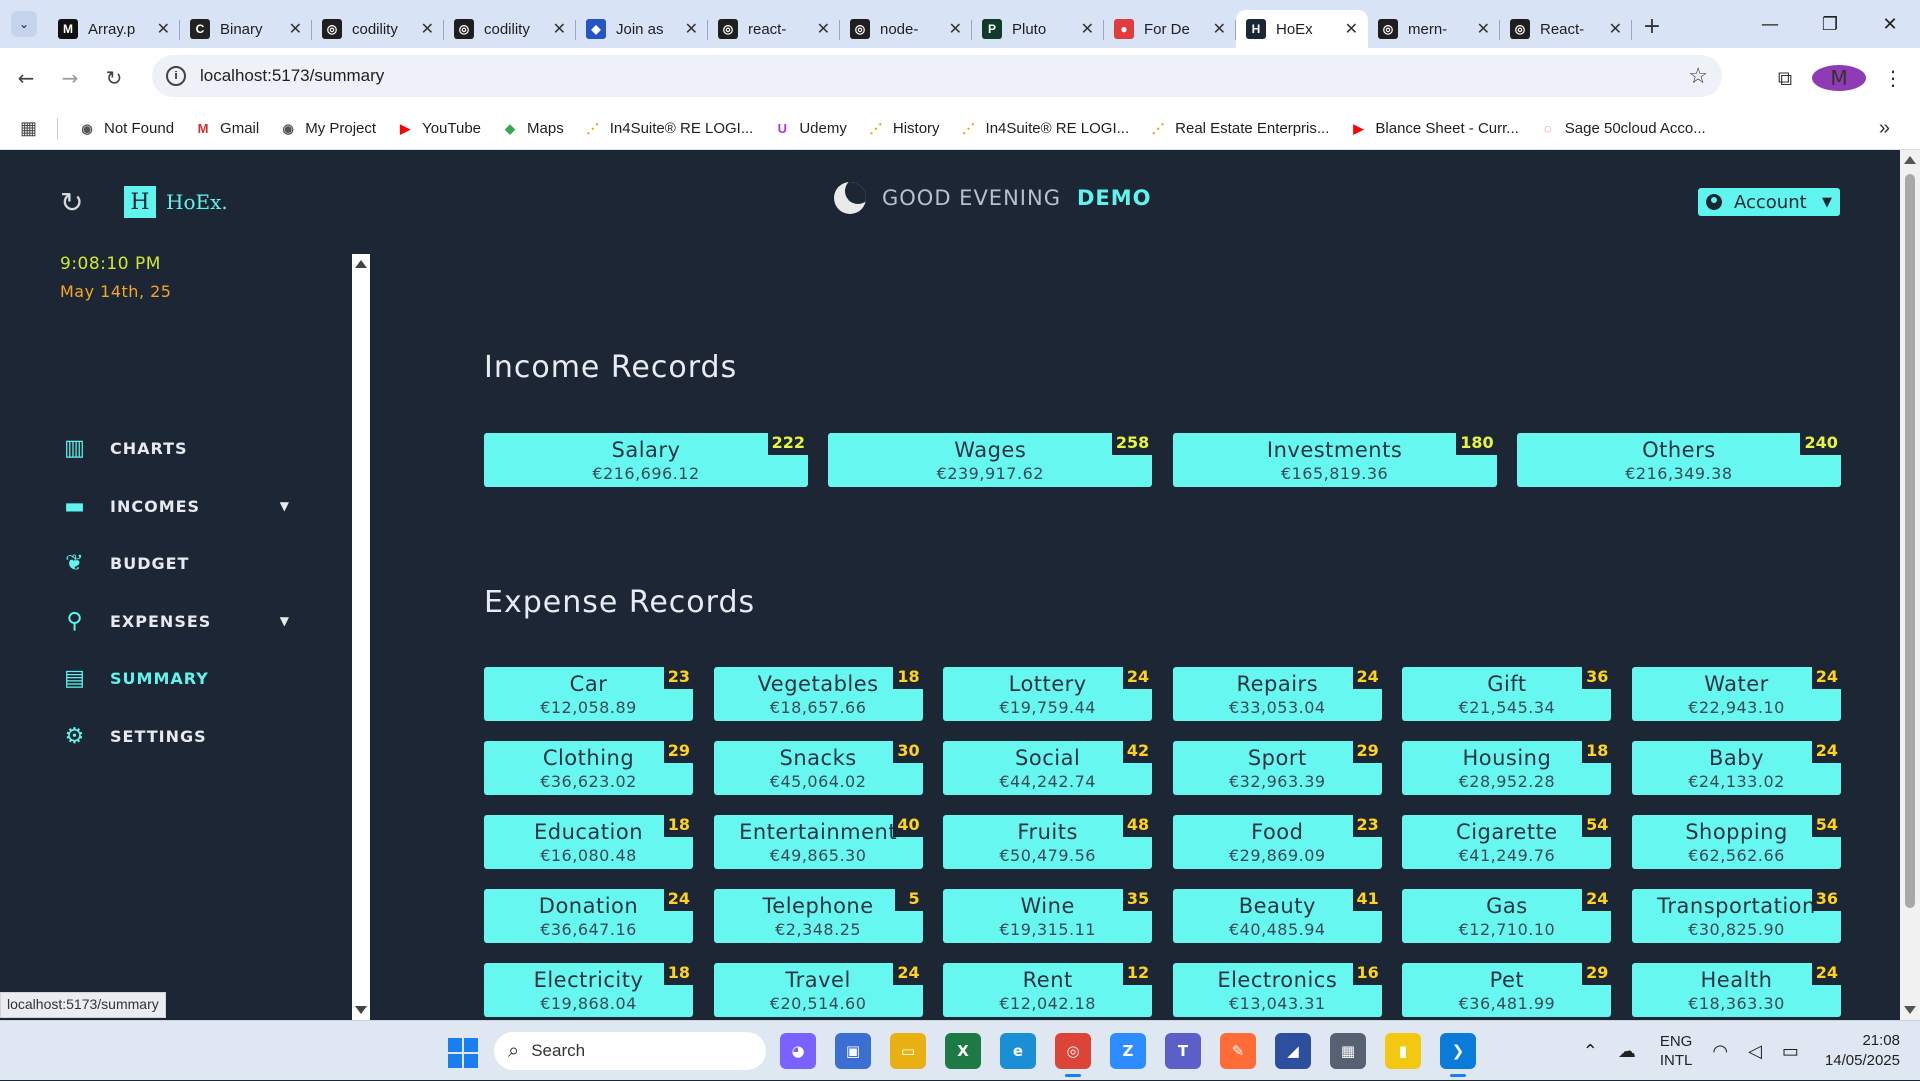  What do you see at coordinates (1890, 24) in the screenshot?
I see `close-window-button: ✕` at bounding box center [1890, 24].